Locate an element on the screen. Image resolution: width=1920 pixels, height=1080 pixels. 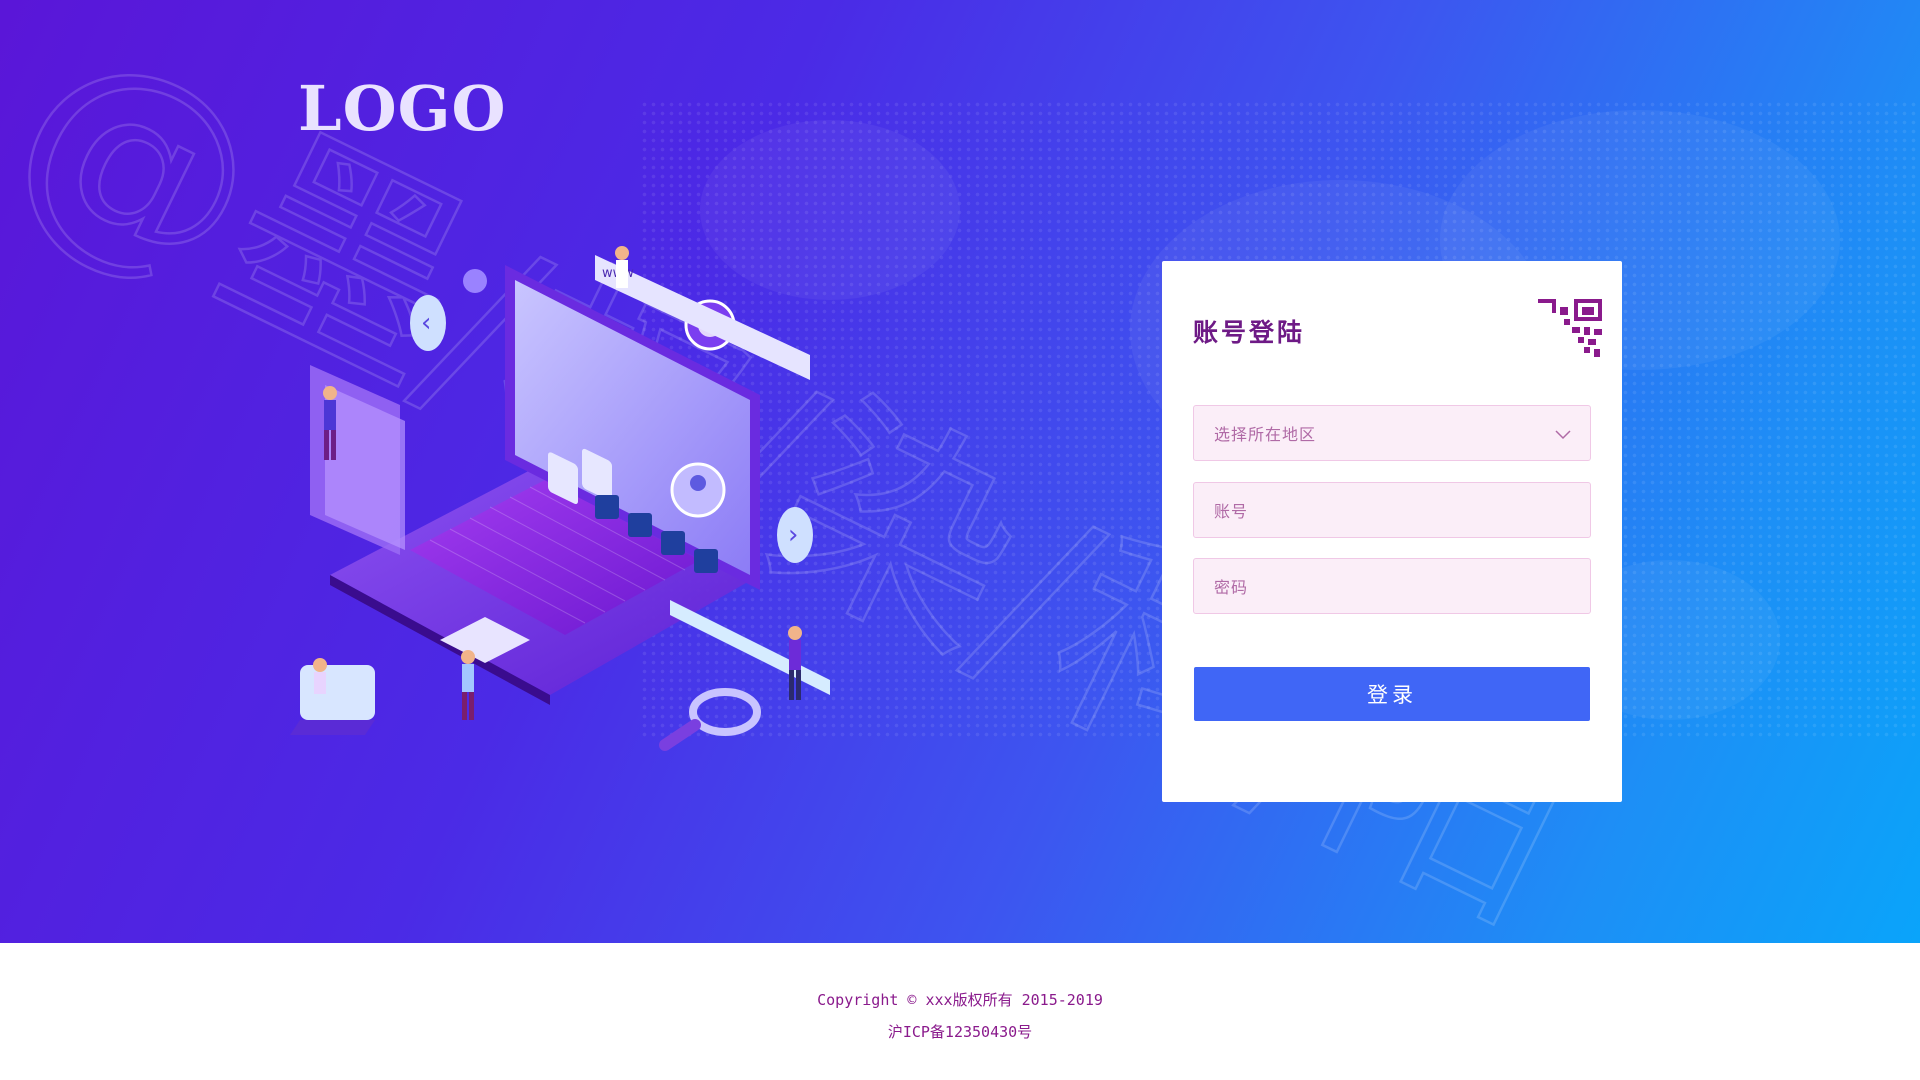
code-card is located at coordinates (337, 692).